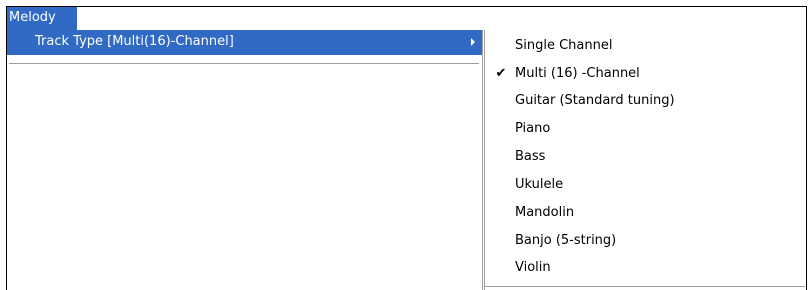 The width and height of the screenshot is (810, 290). I want to click on submenu-item-label: Ukulele, so click(539, 184).